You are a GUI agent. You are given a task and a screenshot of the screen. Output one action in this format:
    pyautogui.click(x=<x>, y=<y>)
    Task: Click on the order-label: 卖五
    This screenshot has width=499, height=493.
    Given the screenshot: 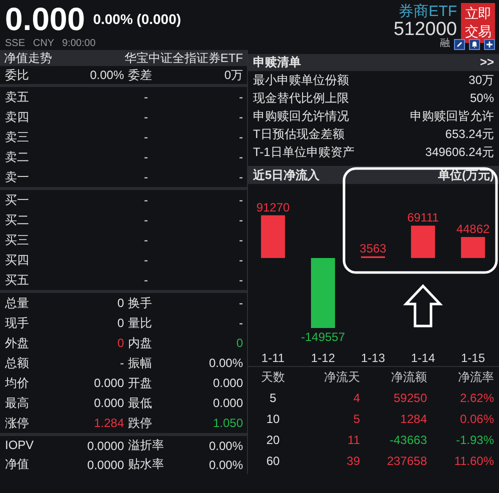 What is the action you would take?
    pyautogui.click(x=17, y=97)
    